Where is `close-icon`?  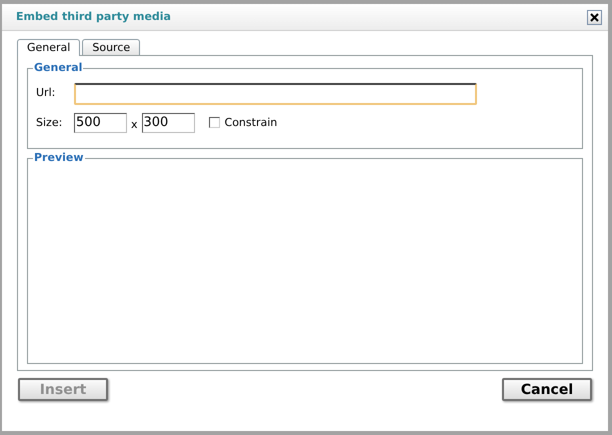 close-icon is located at coordinates (594, 17).